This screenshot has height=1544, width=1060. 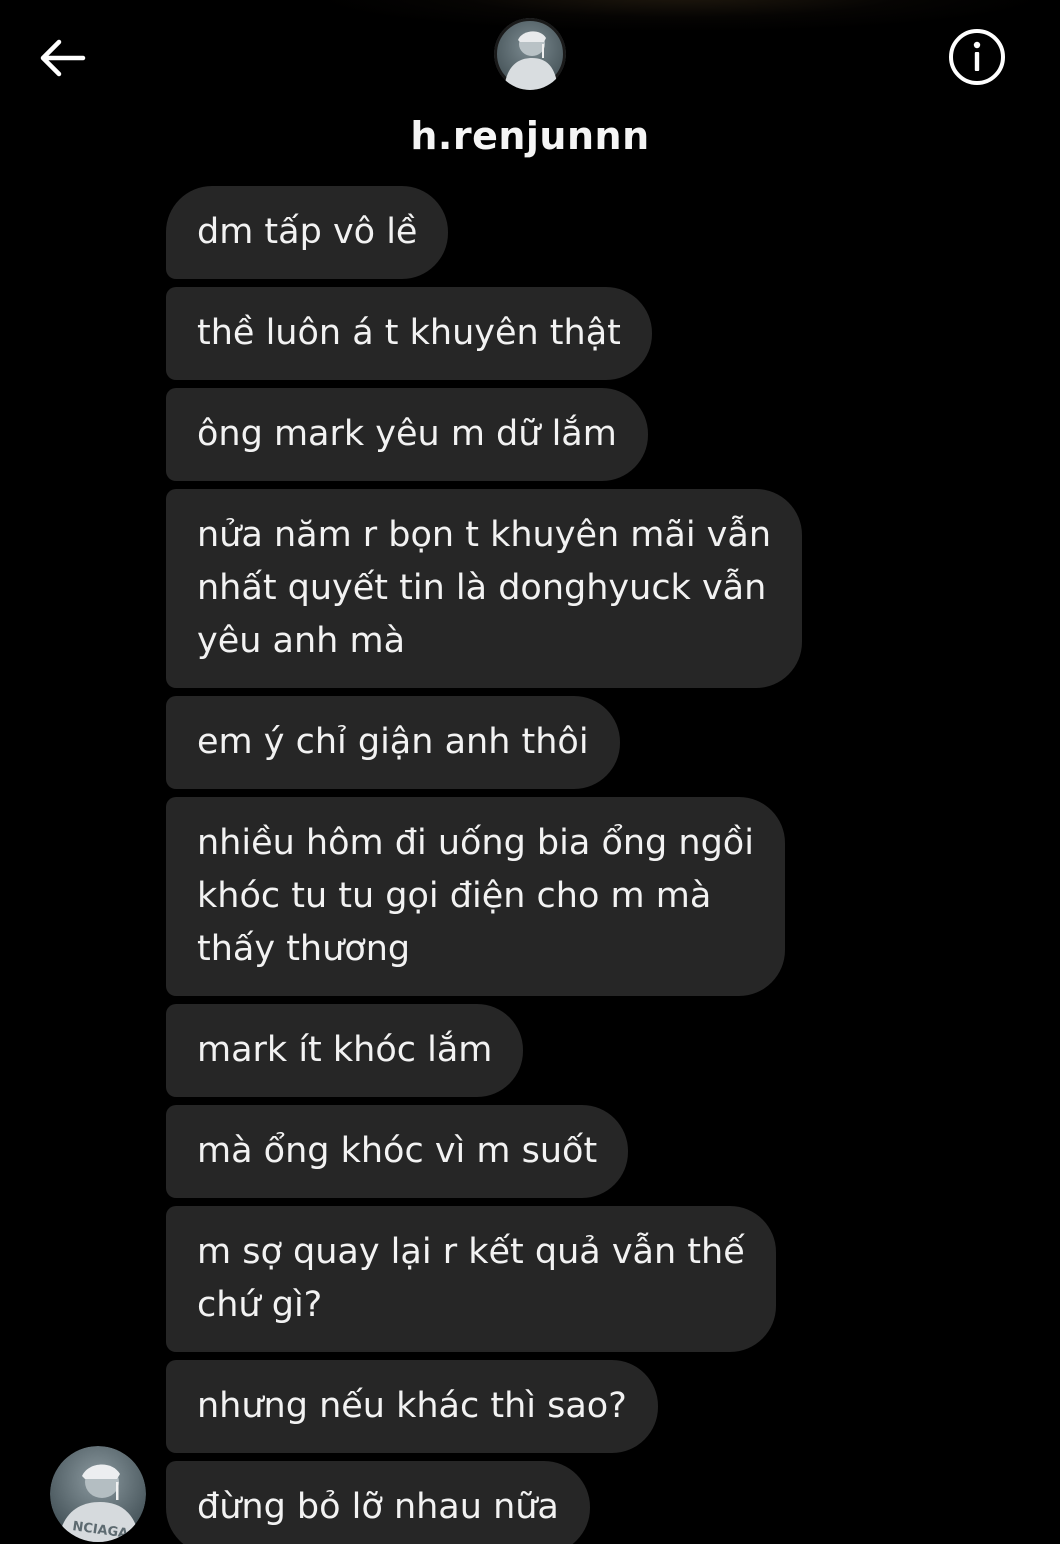 What do you see at coordinates (471, 1279) in the screenshot?
I see `message-bubble: m sợ quay lại r kết quả vẫn thế chứ gì?` at bounding box center [471, 1279].